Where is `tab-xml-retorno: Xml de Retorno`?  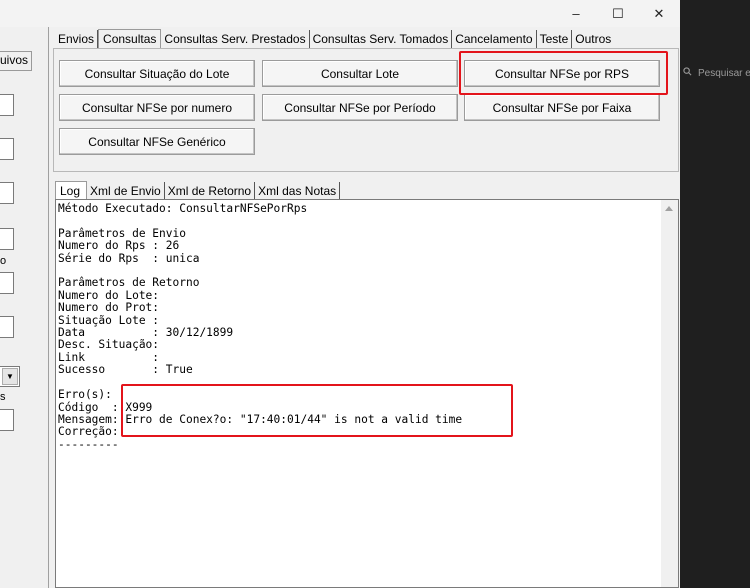
tab-xml-retorno: Xml de Retorno is located at coordinates (210, 191).